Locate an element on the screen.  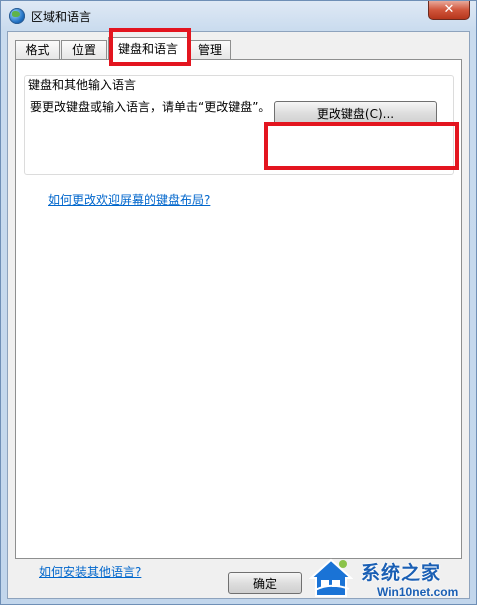
tab-administrative: 管理 is located at coordinates (210, 49).